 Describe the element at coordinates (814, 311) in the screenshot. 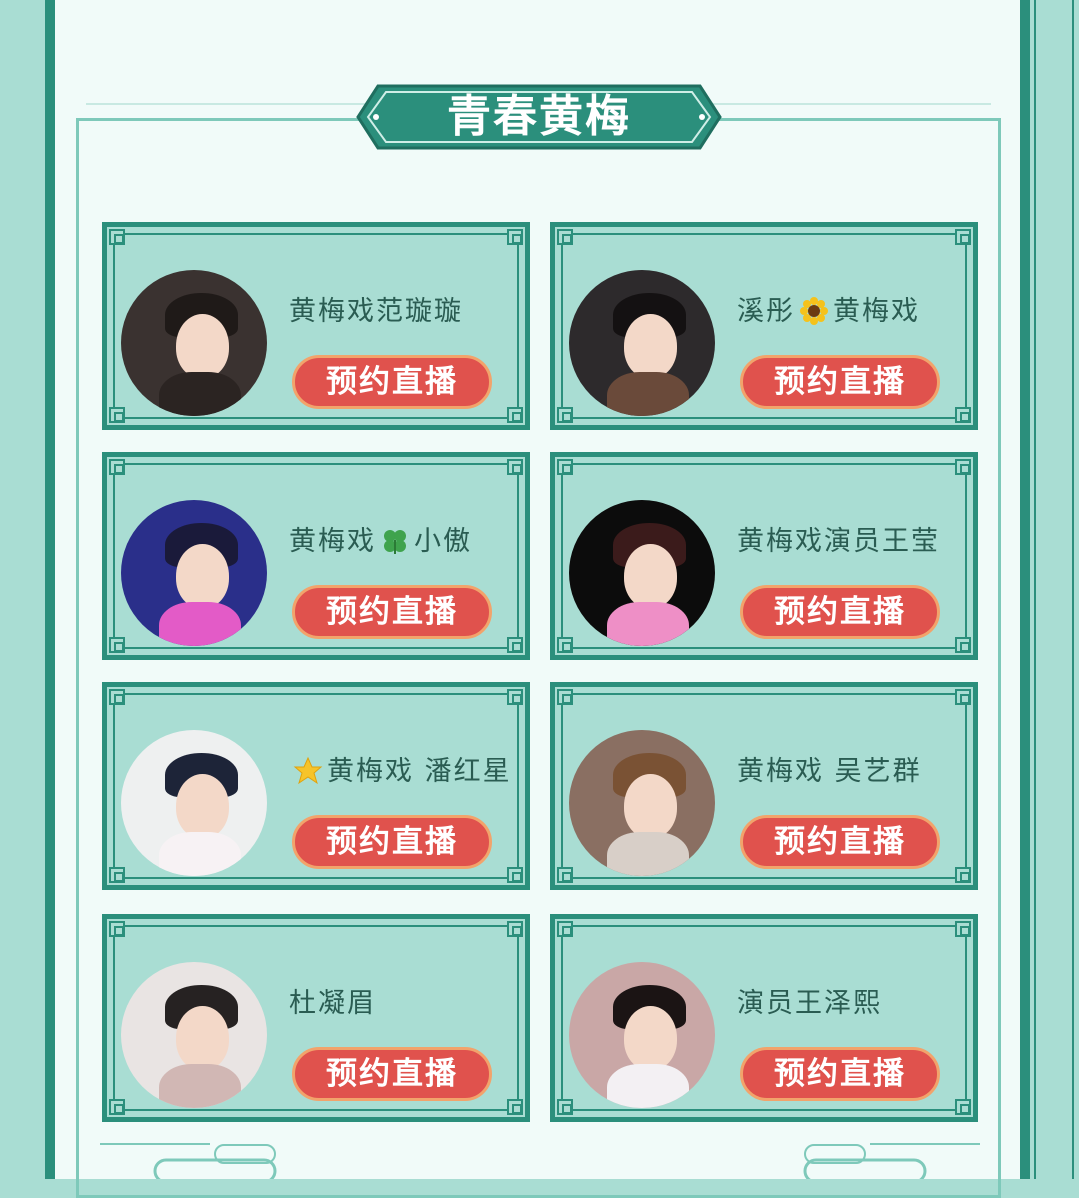

I see `sunflower-icon` at that location.